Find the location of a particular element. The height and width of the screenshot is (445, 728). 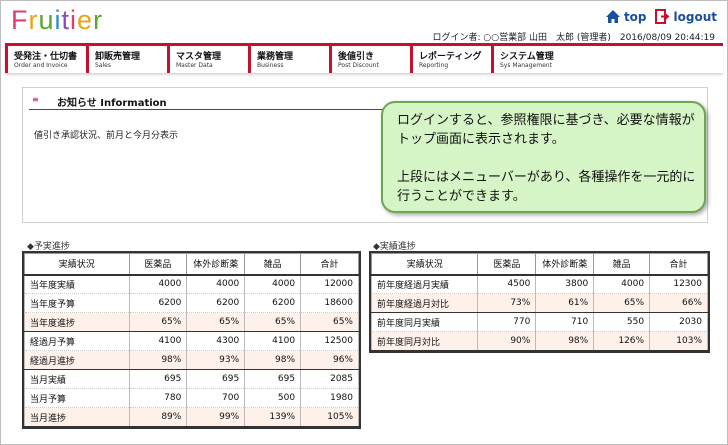

logo-letter: i is located at coordinates (74, 20).